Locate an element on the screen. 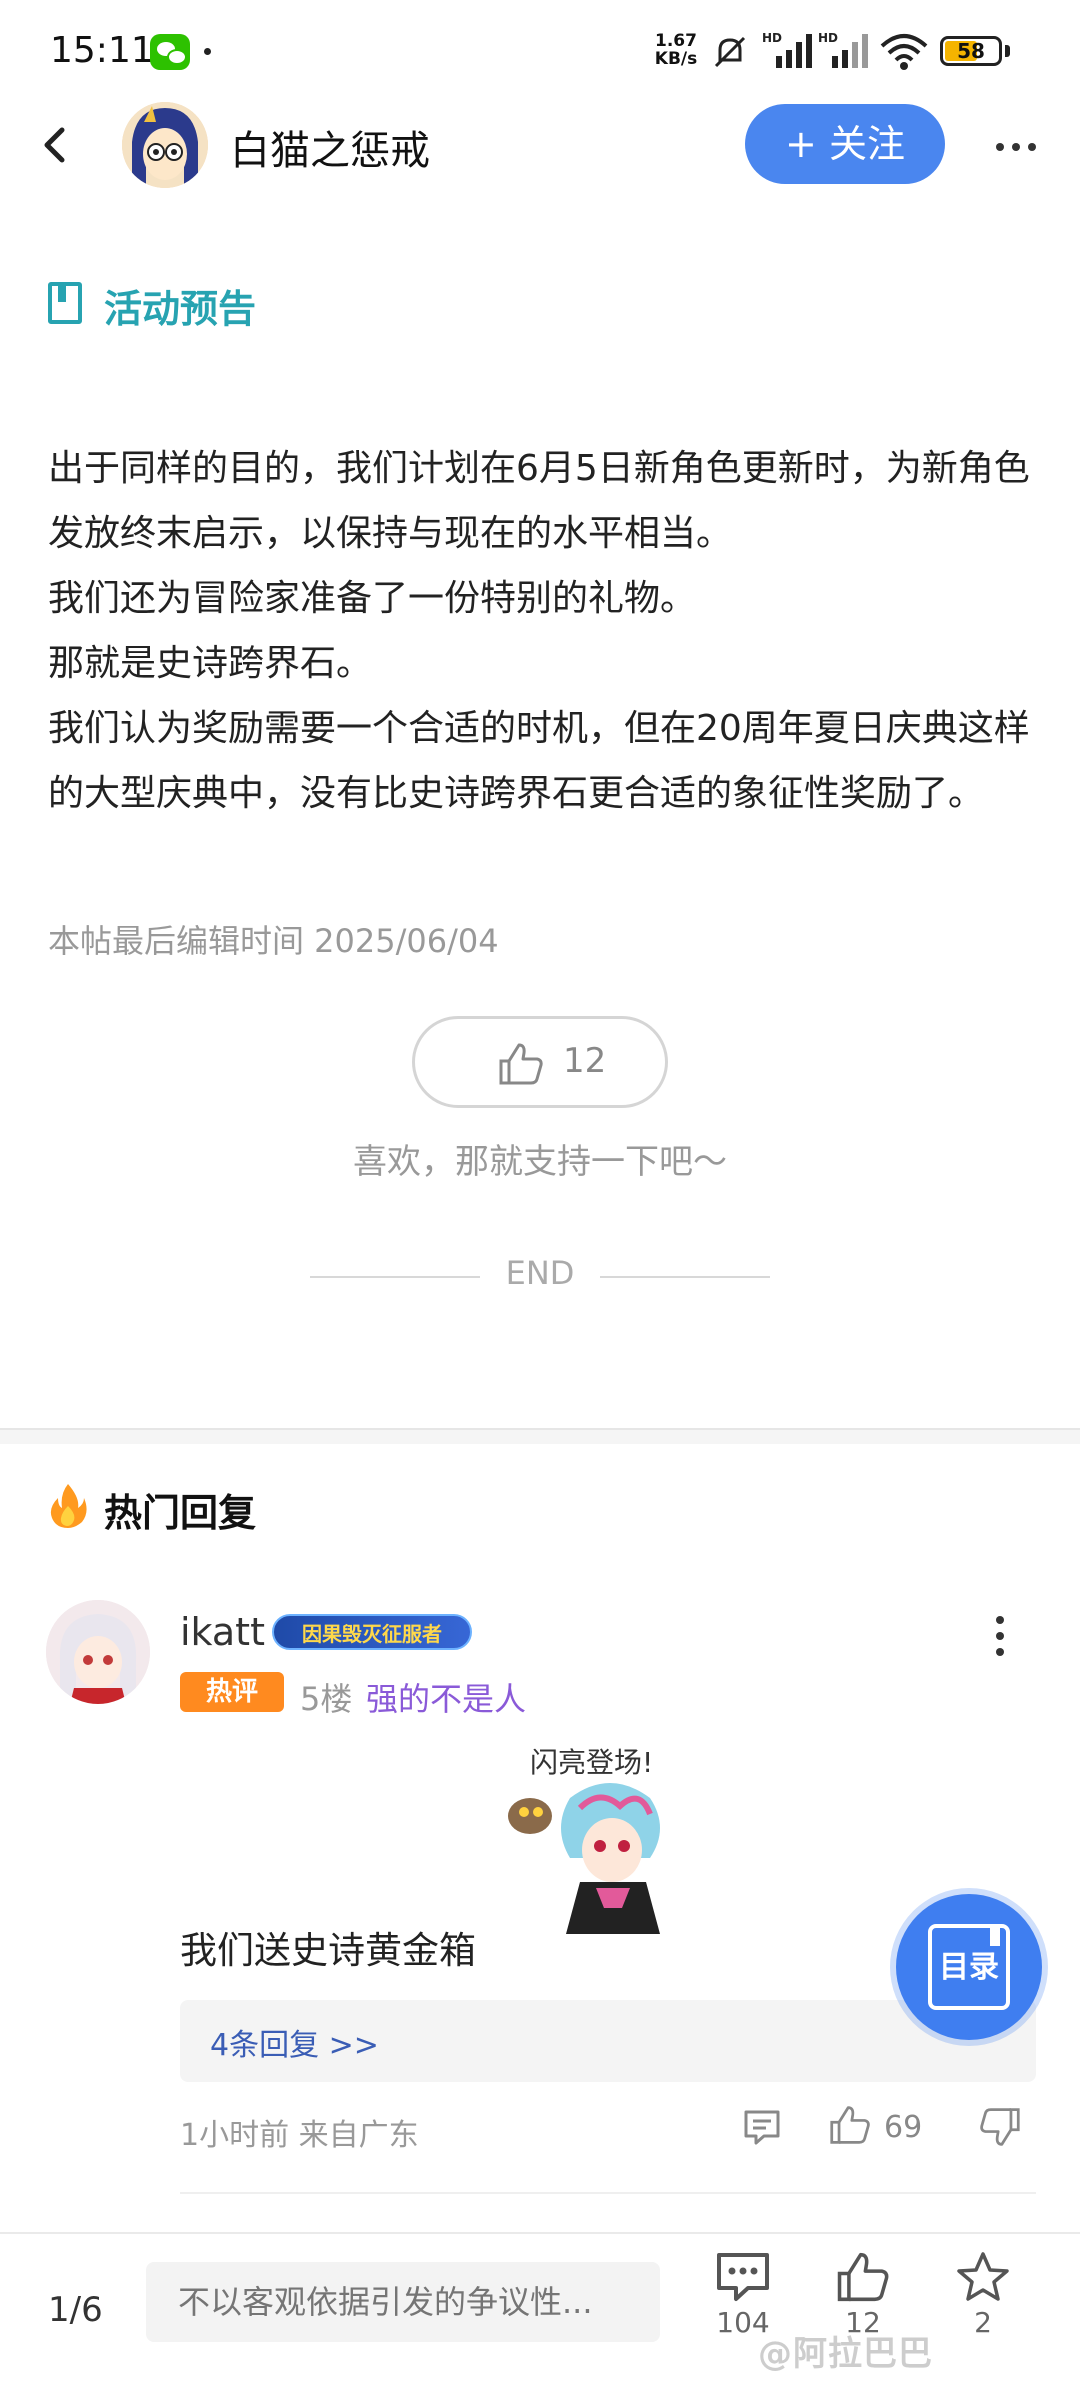 This screenshot has width=1080, height=2400. page-indicator: 1/6 is located at coordinates (75, 2310).